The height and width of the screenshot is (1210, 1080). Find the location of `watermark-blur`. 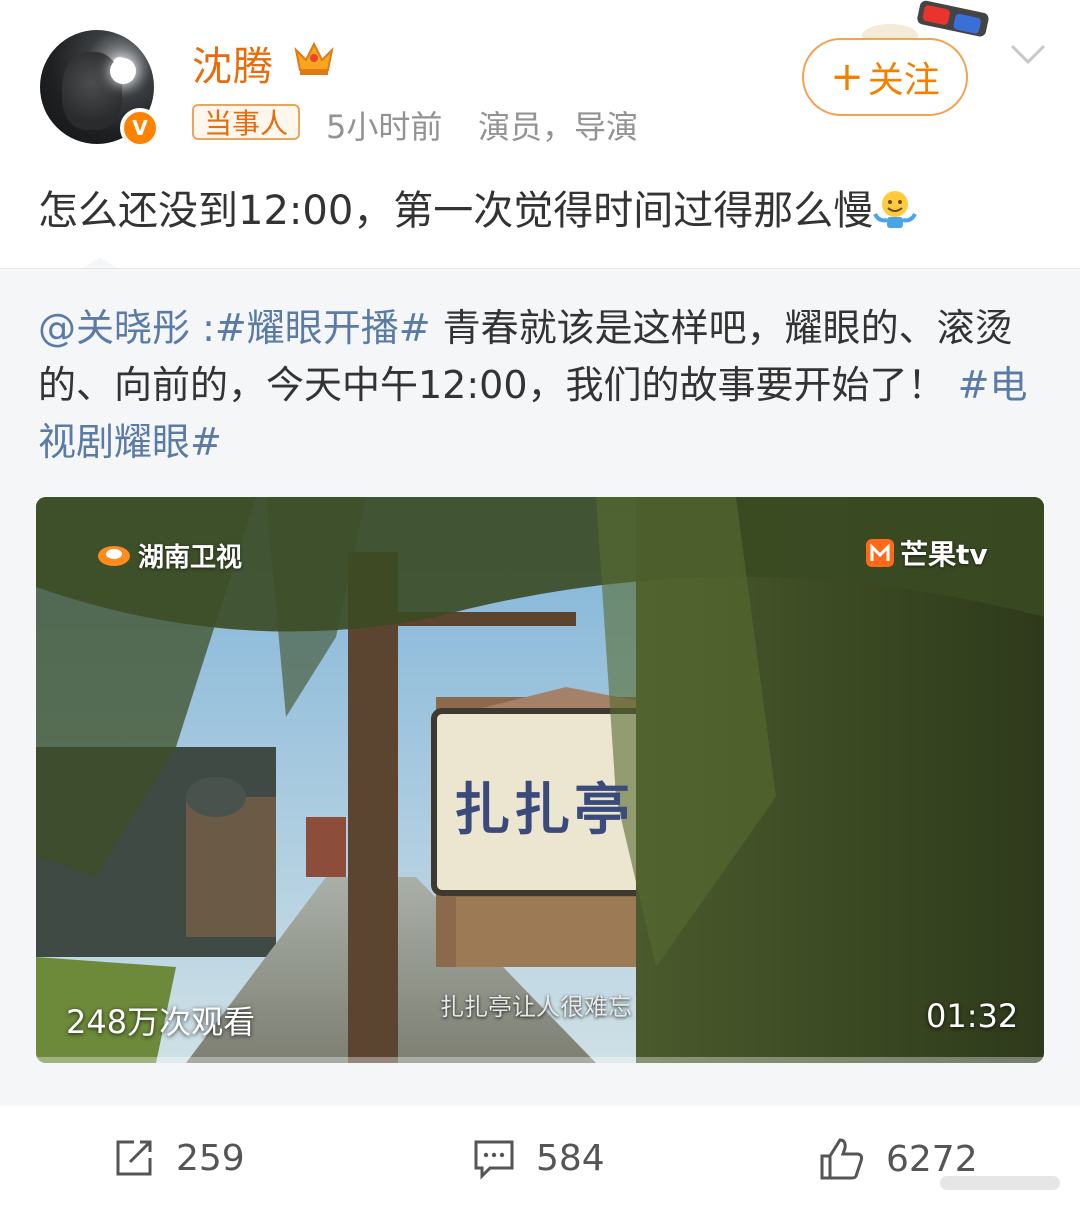

watermark-blur is located at coordinates (1000, 1183).